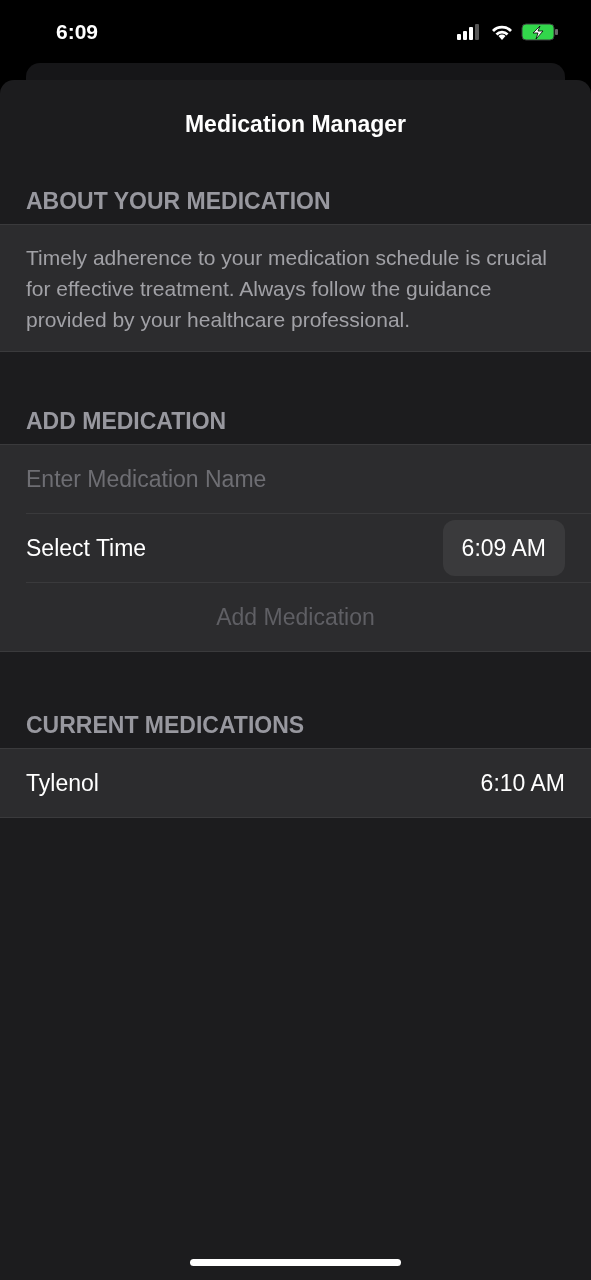  Describe the element at coordinates (287, 289) in the screenshot. I see `about-text: Timely adherence to your medication schedule is crucial for effective treatment. Always follow the guidance provided by your healthcare professional.` at that location.